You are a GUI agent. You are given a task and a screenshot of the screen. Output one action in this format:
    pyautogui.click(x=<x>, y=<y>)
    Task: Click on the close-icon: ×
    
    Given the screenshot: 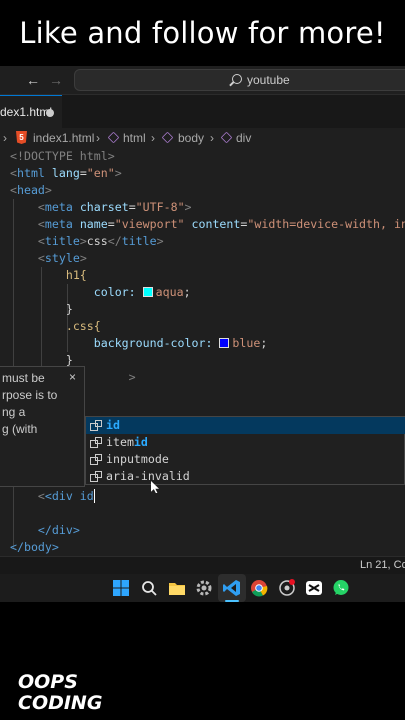 What is the action you would take?
    pyautogui.click(x=72, y=377)
    